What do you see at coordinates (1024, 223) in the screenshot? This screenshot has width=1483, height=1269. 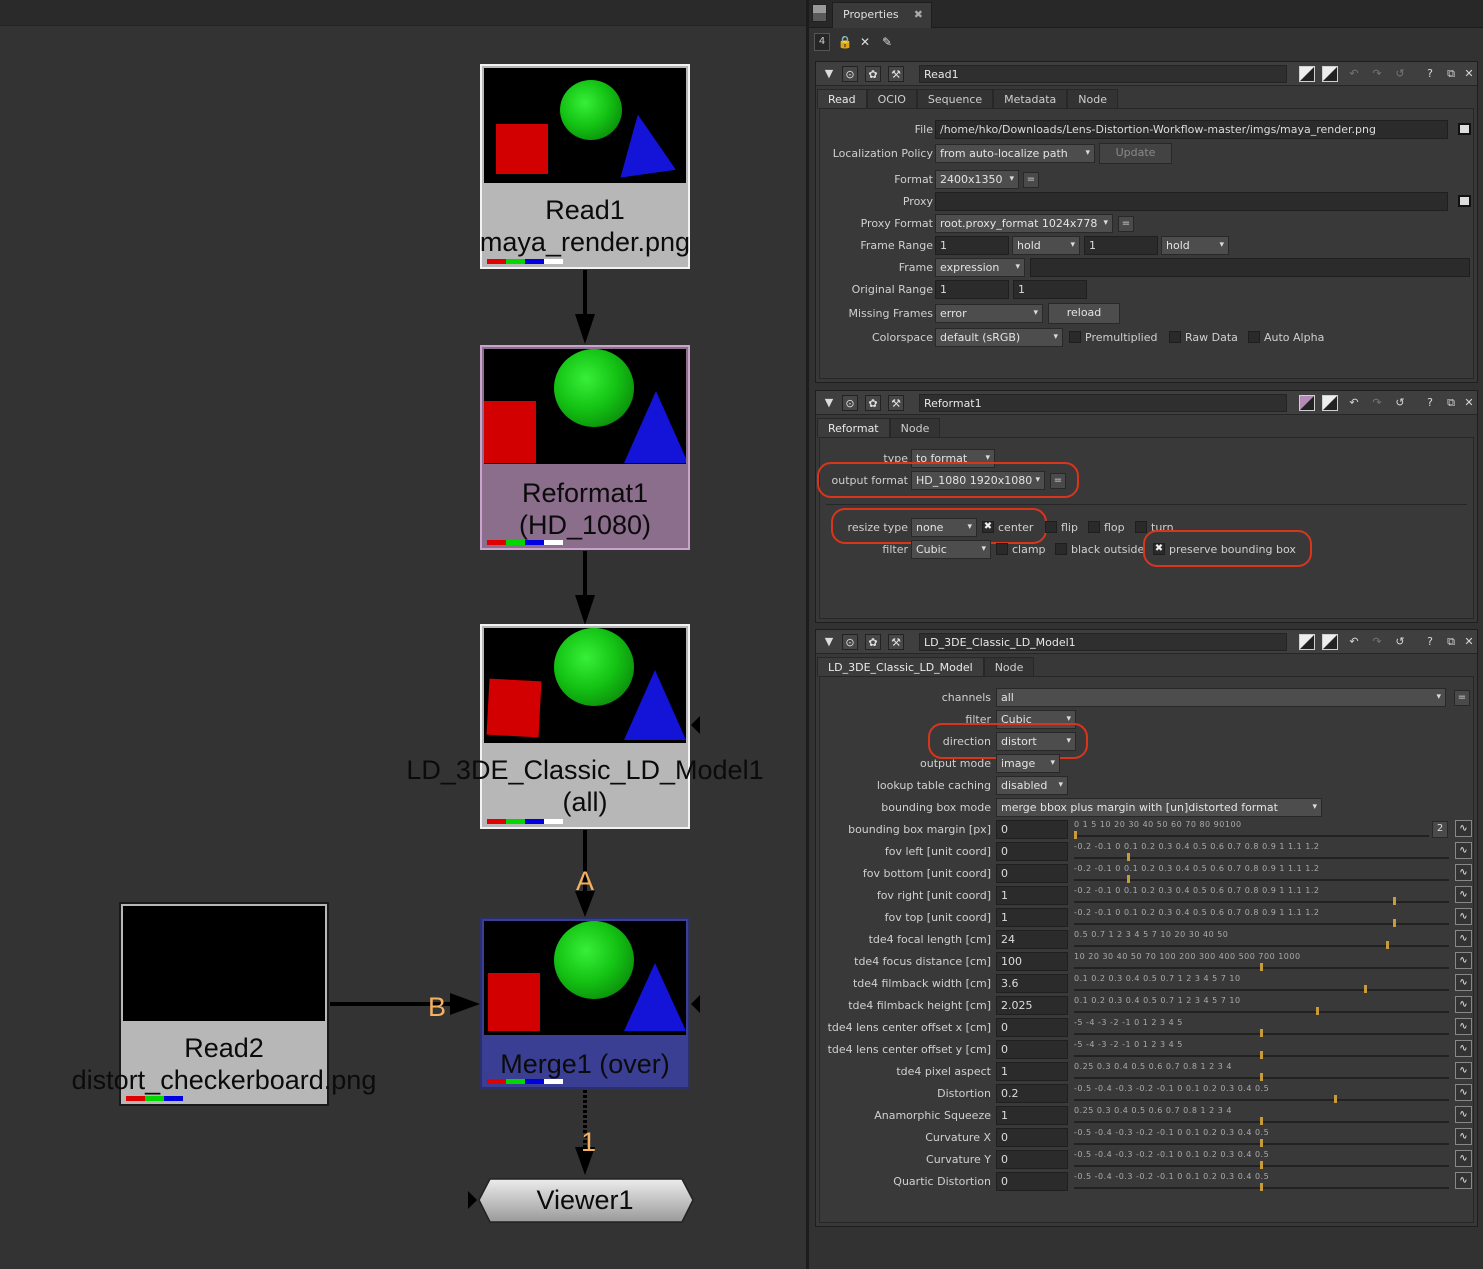 I see `proxy-format-dropdown: root.proxy_format 1024x778` at bounding box center [1024, 223].